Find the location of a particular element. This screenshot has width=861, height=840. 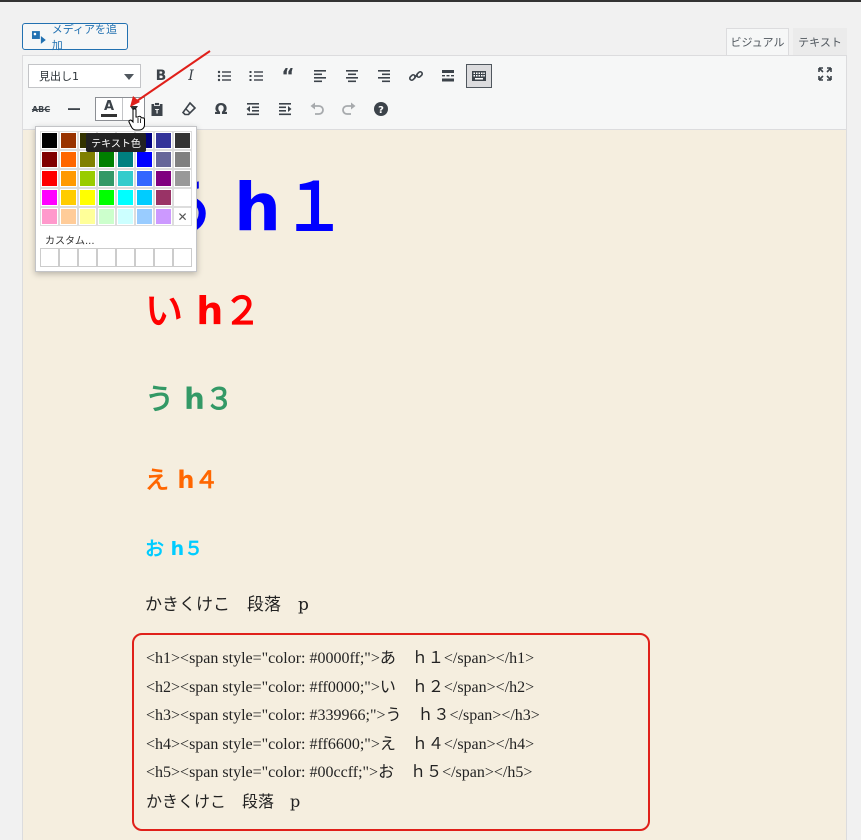

tab-visual-label: ビジュアル is located at coordinates (757, 42).